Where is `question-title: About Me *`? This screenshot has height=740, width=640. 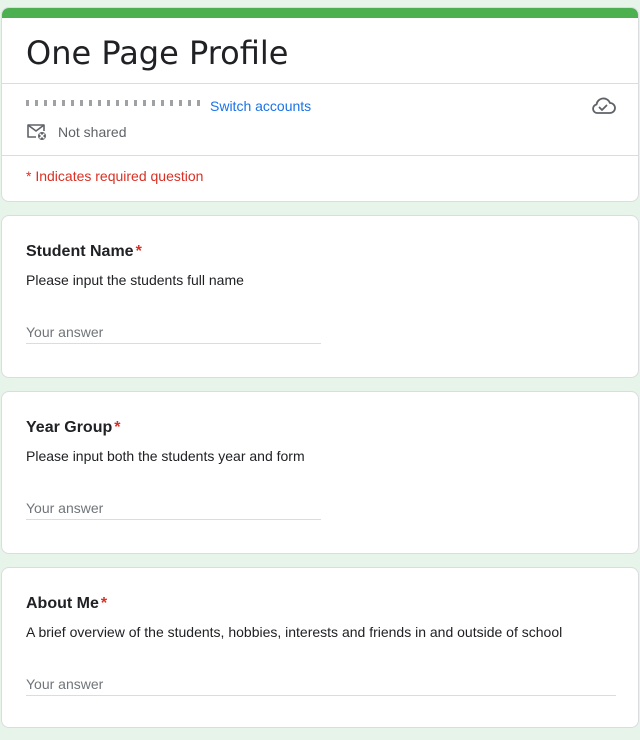 question-title: About Me * is located at coordinates (66, 604).